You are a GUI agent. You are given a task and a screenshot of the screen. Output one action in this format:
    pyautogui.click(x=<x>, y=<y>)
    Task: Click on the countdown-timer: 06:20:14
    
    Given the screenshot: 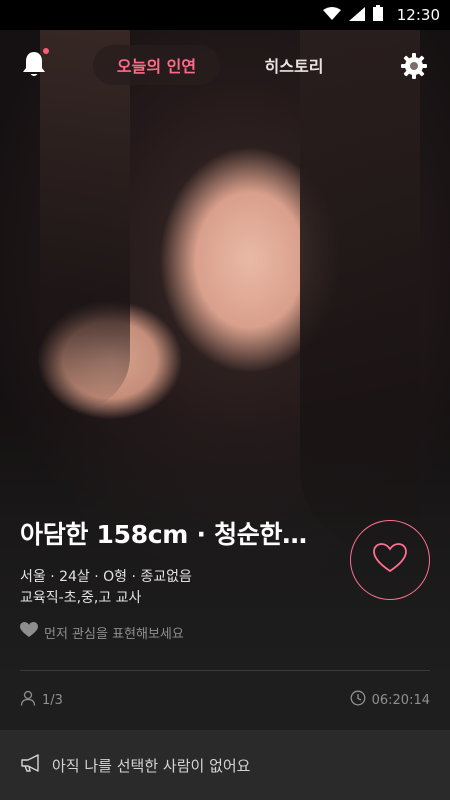 What is the action you would take?
    pyautogui.click(x=390, y=700)
    